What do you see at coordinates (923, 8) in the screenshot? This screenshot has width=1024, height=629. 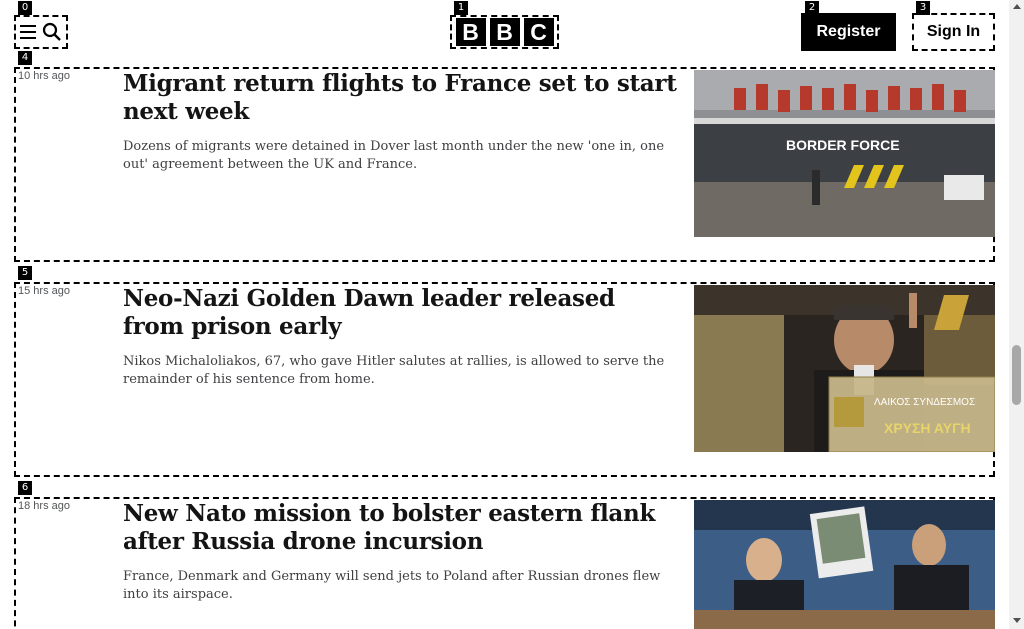 I see `marker-3: 3` at bounding box center [923, 8].